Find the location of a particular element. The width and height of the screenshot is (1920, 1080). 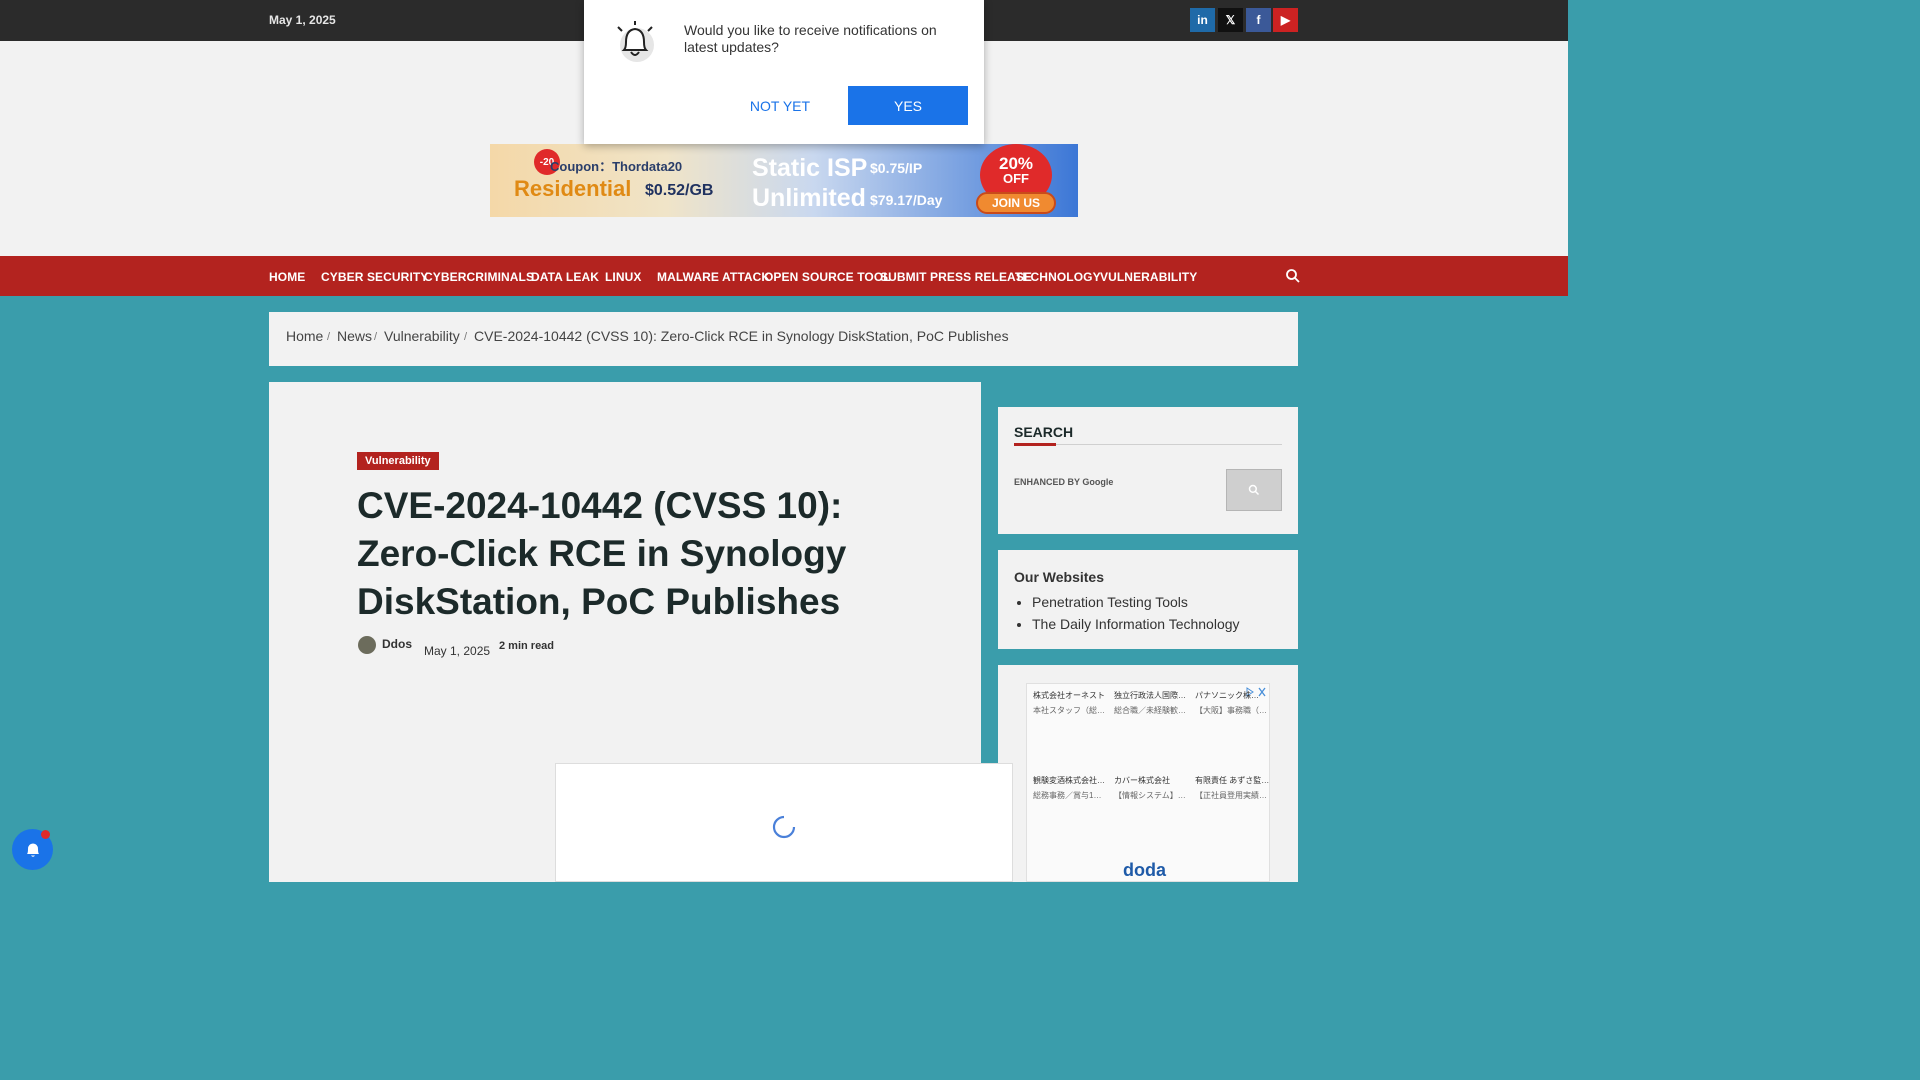

x-icon: 𝕏 is located at coordinates (1230, 20).